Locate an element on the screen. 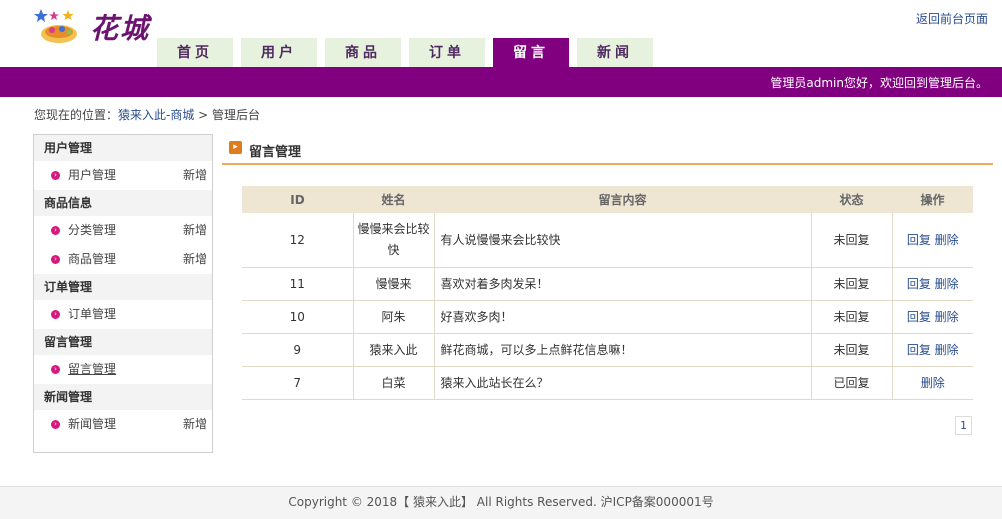 This screenshot has width=1002, height=519. cell-content: 喜欢对着多肉发呆！ is located at coordinates (622, 284).